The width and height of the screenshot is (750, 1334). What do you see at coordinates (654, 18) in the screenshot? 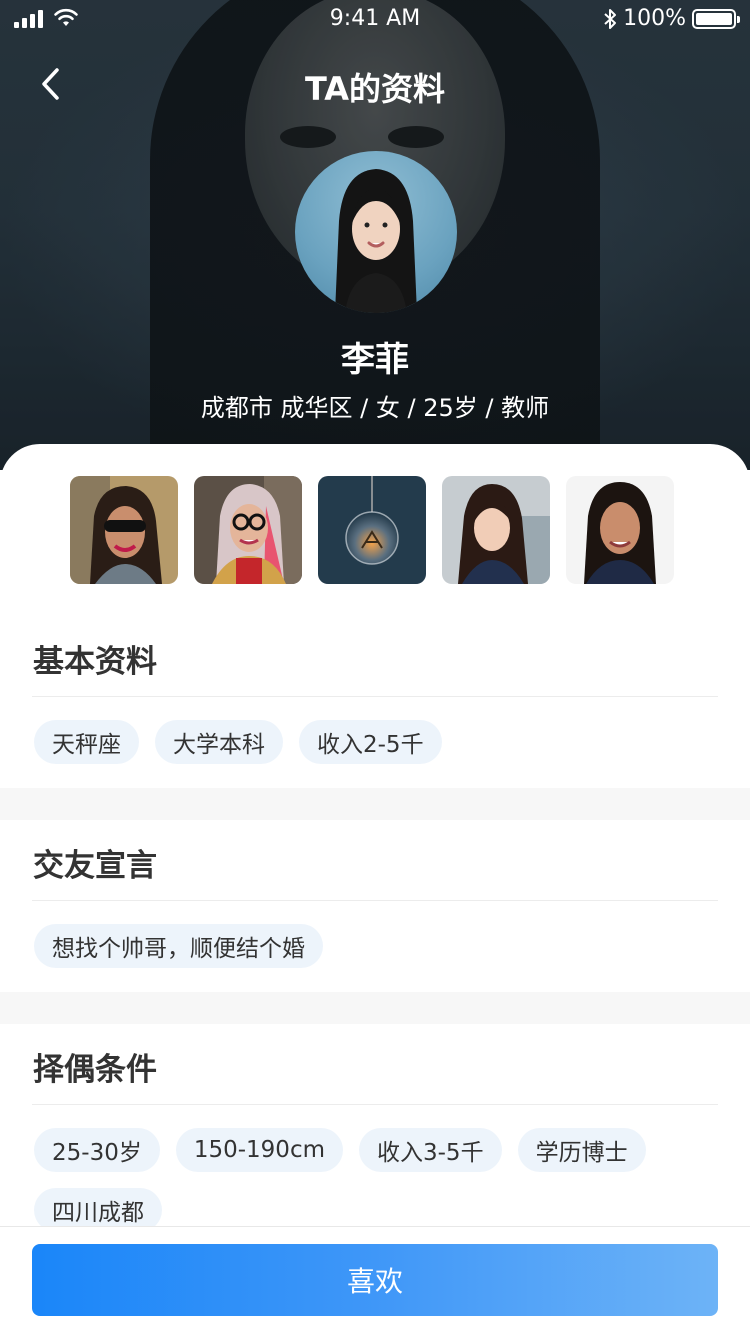
I see `battery-percent: 100%` at bounding box center [654, 18].